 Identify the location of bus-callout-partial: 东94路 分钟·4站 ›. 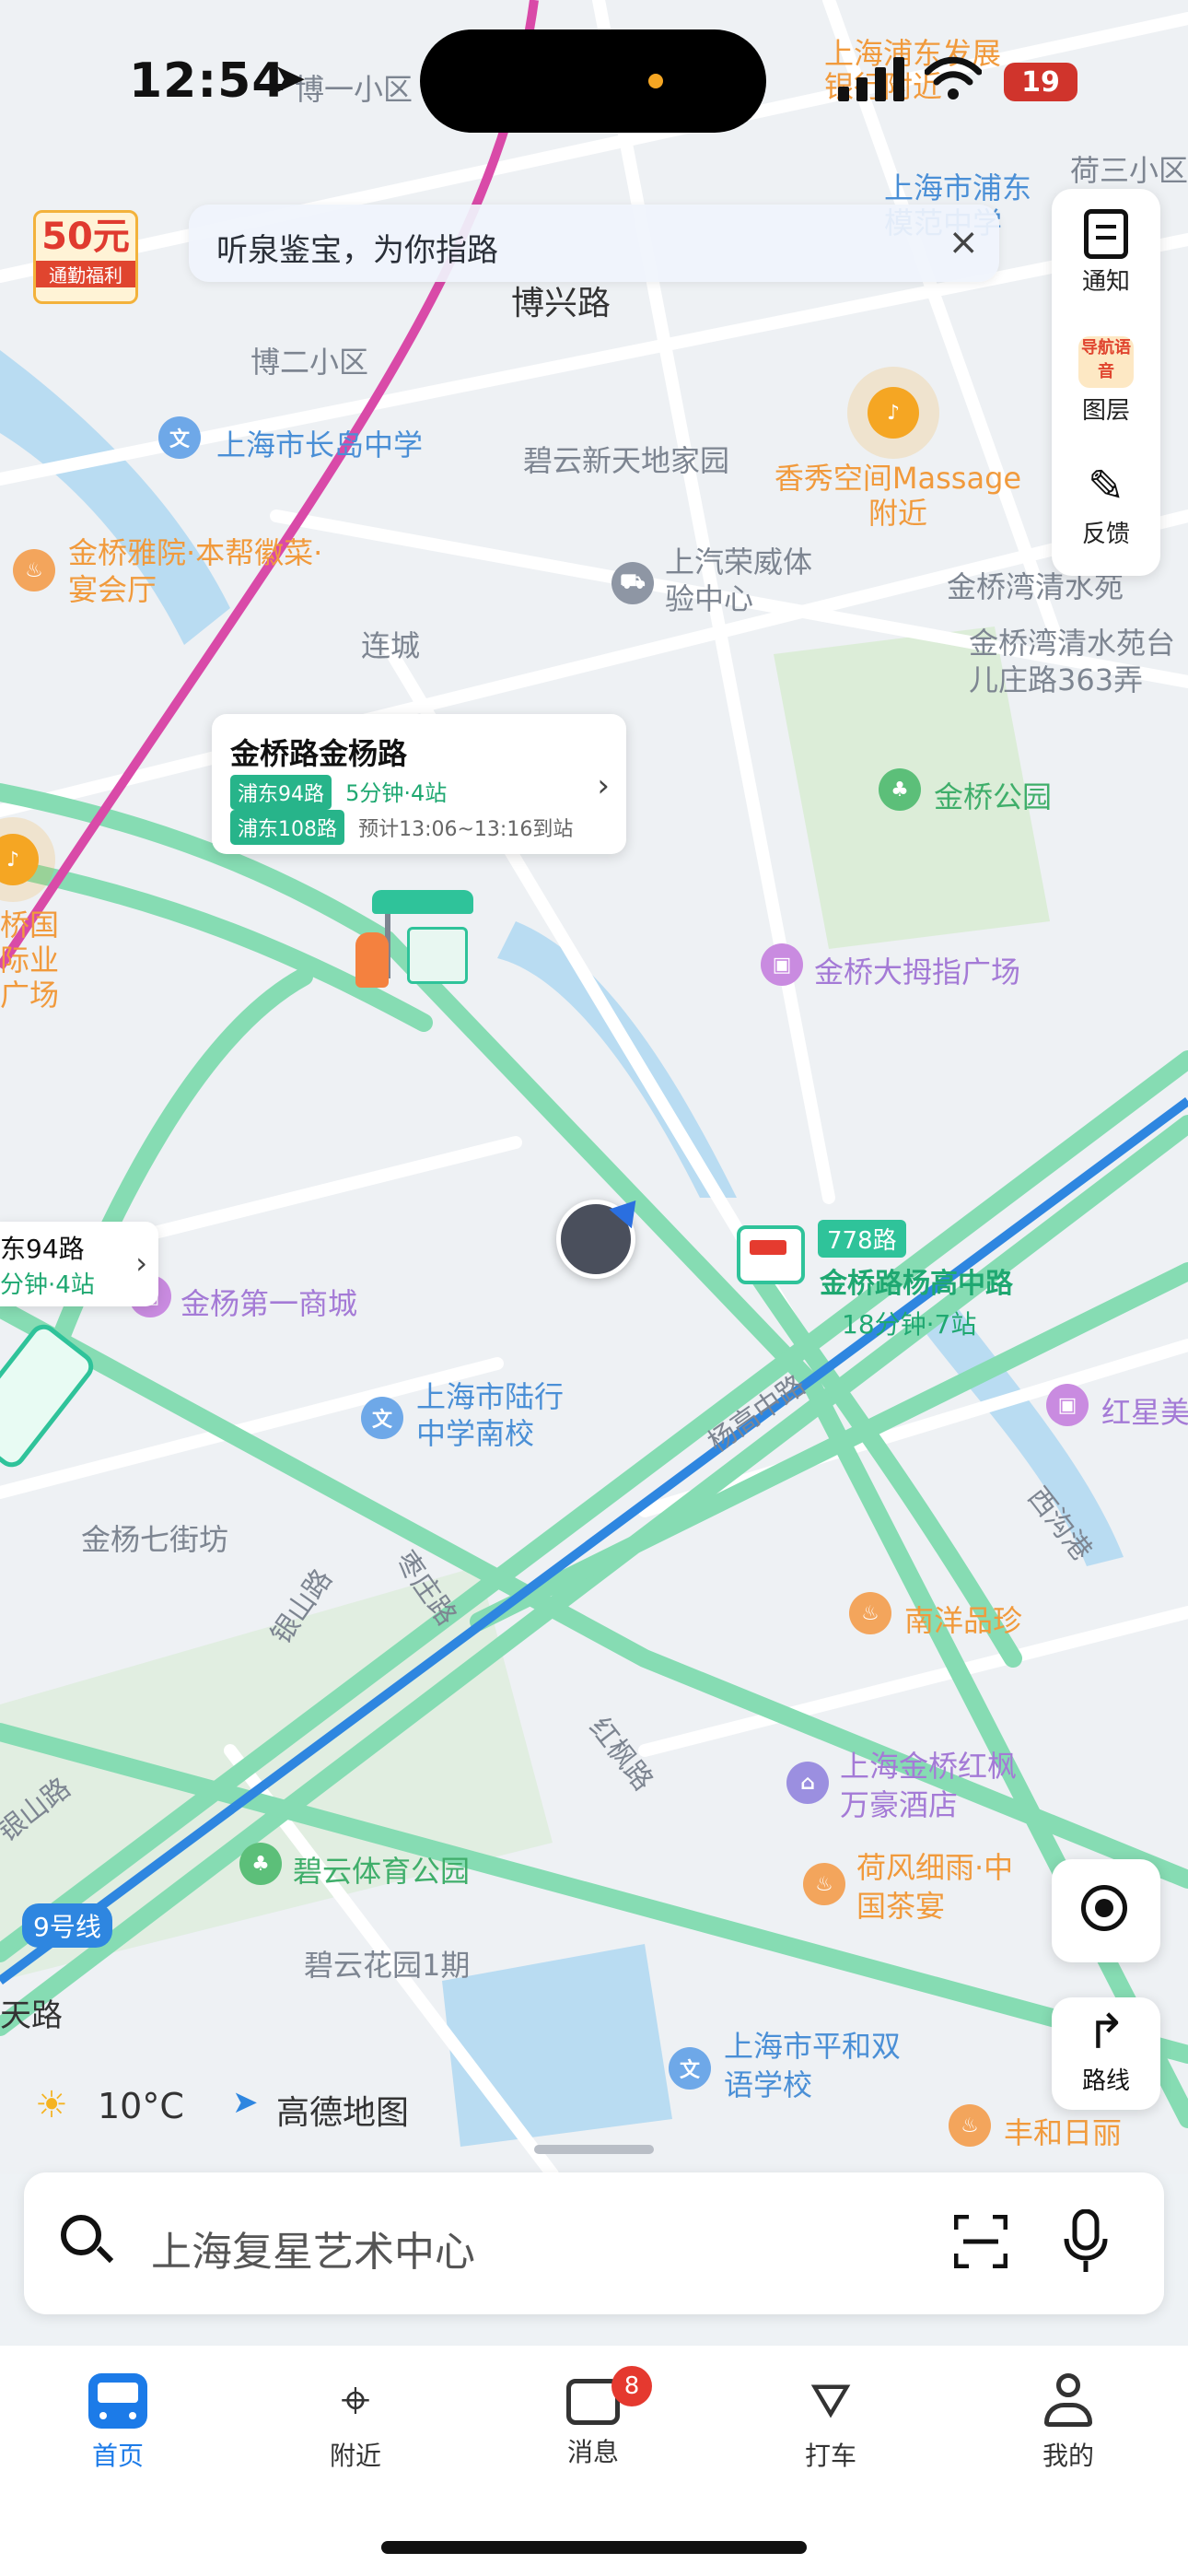
(79, 1264).